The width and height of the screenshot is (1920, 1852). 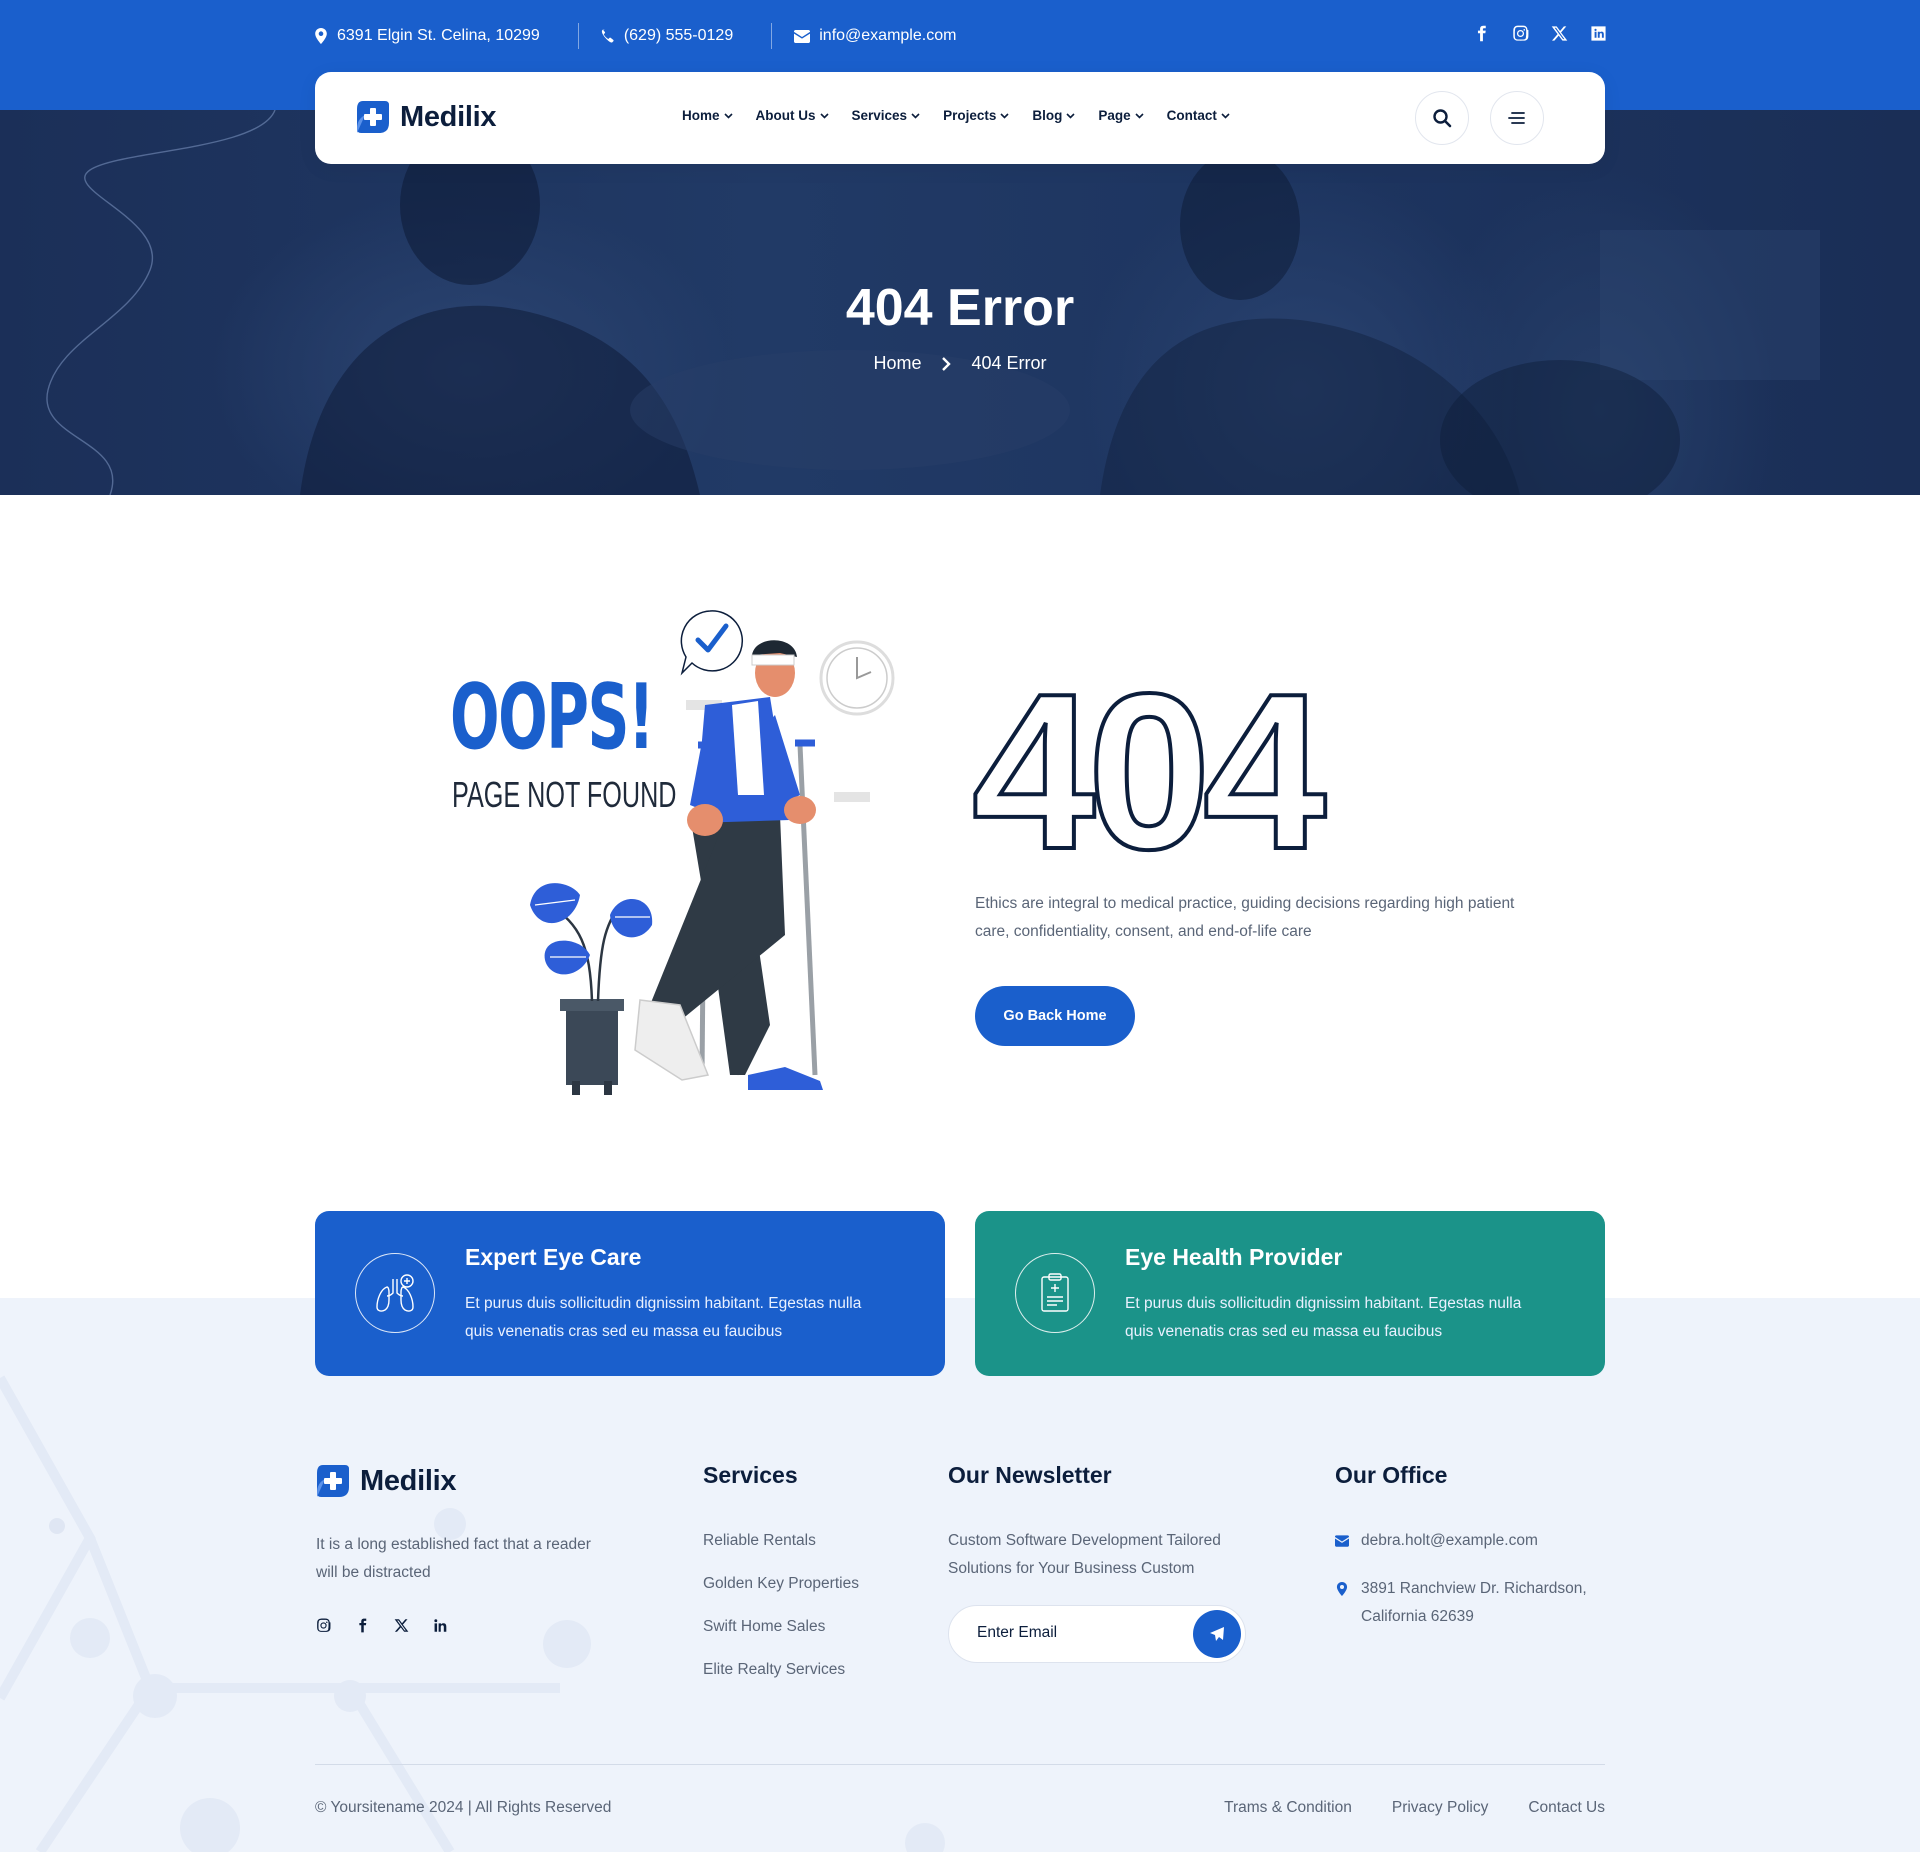 I want to click on phone-item: (629) 555-0129, so click(x=667, y=36).